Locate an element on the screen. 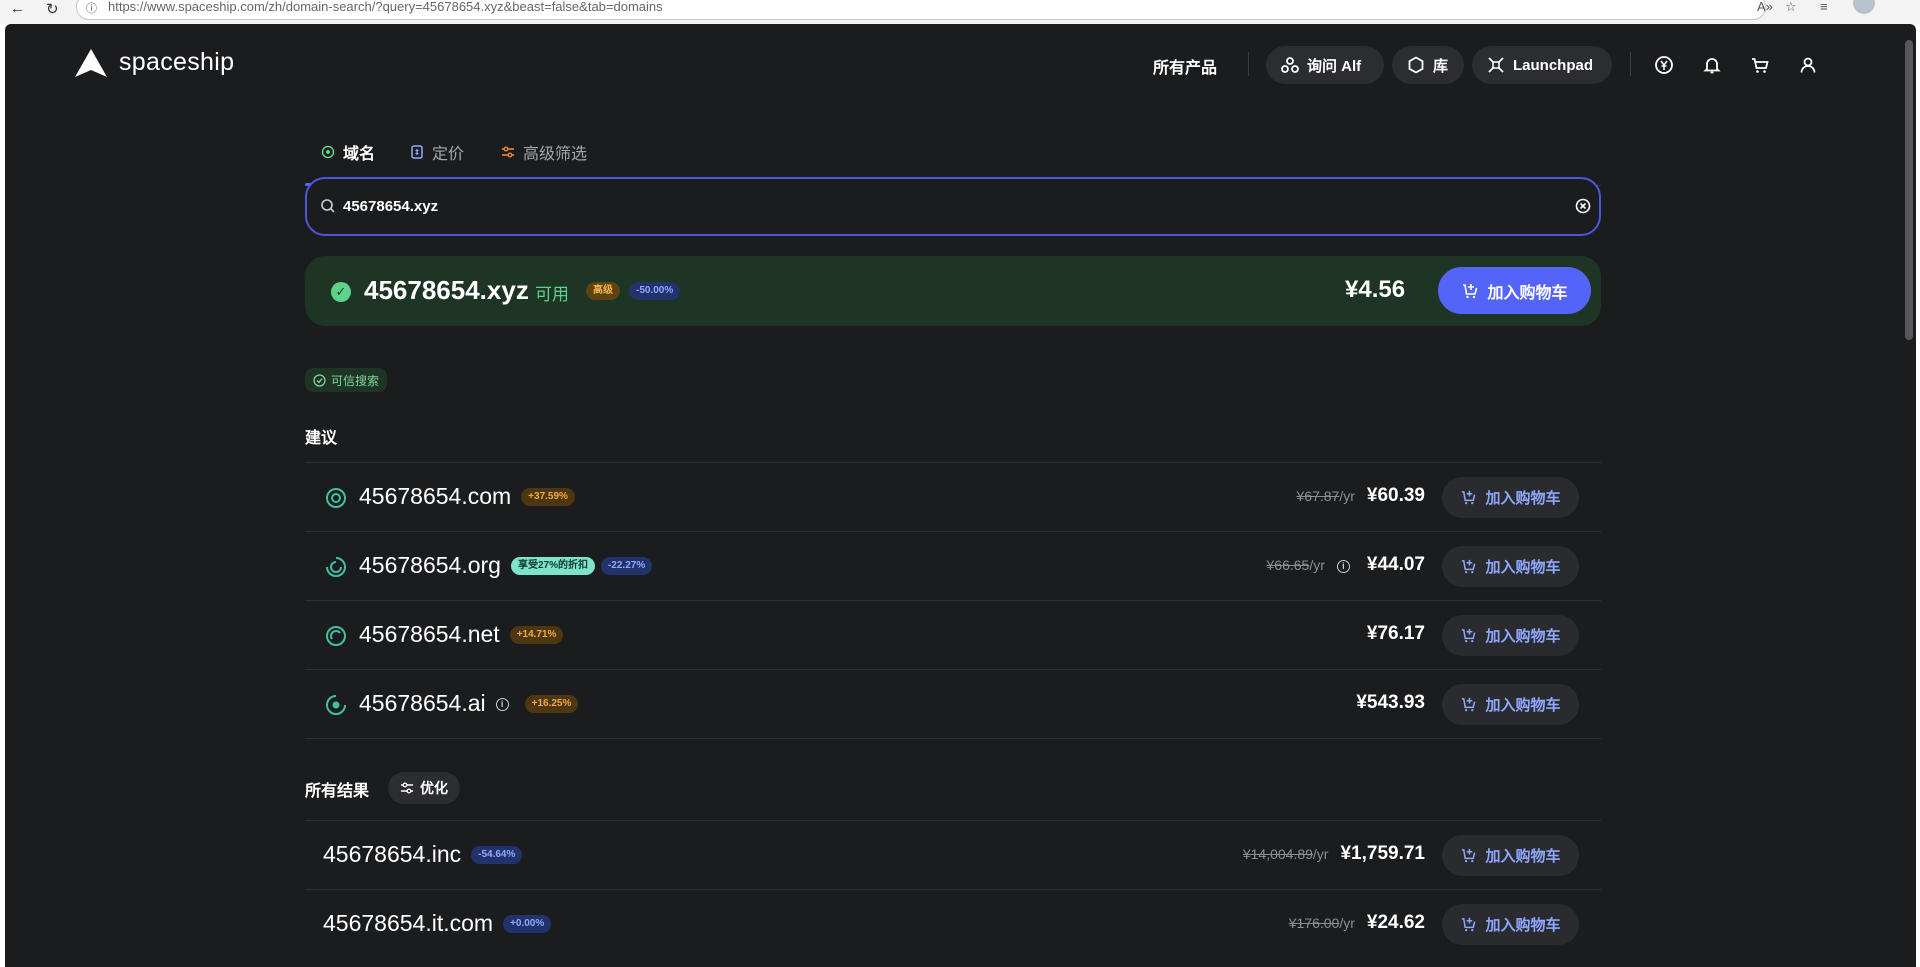 The height and width of the screenshot is (967, 1920). all-products-link: 所有产品 is located at coordinates (1185, 66).